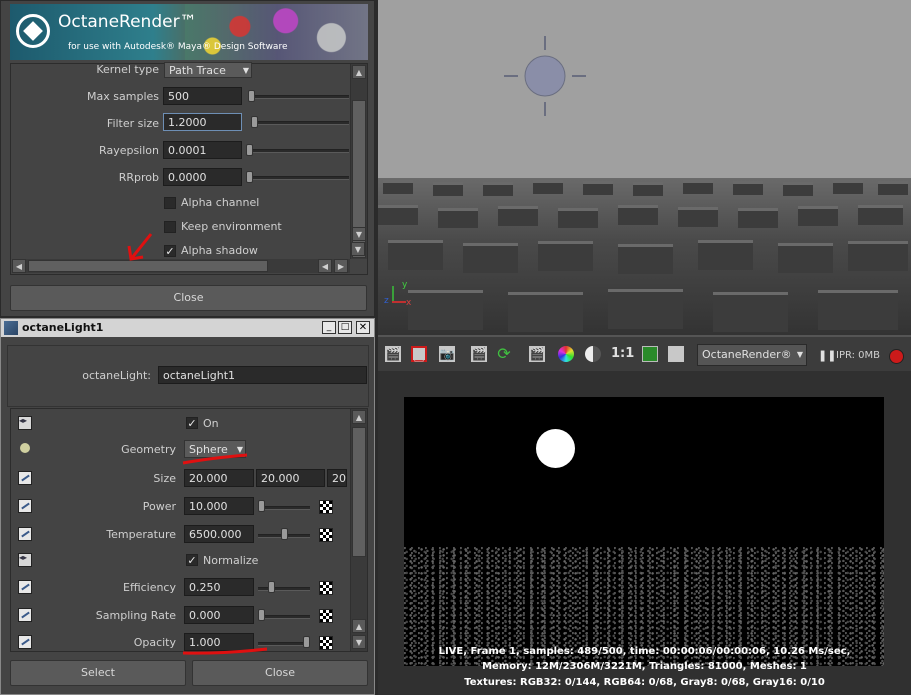 The height and width of the screenshot is (695, 911). Describe the element at coordinates (752, 355) in the screenshot. I see `renderer-dropdown: OctaneRender® ▼` at that location.